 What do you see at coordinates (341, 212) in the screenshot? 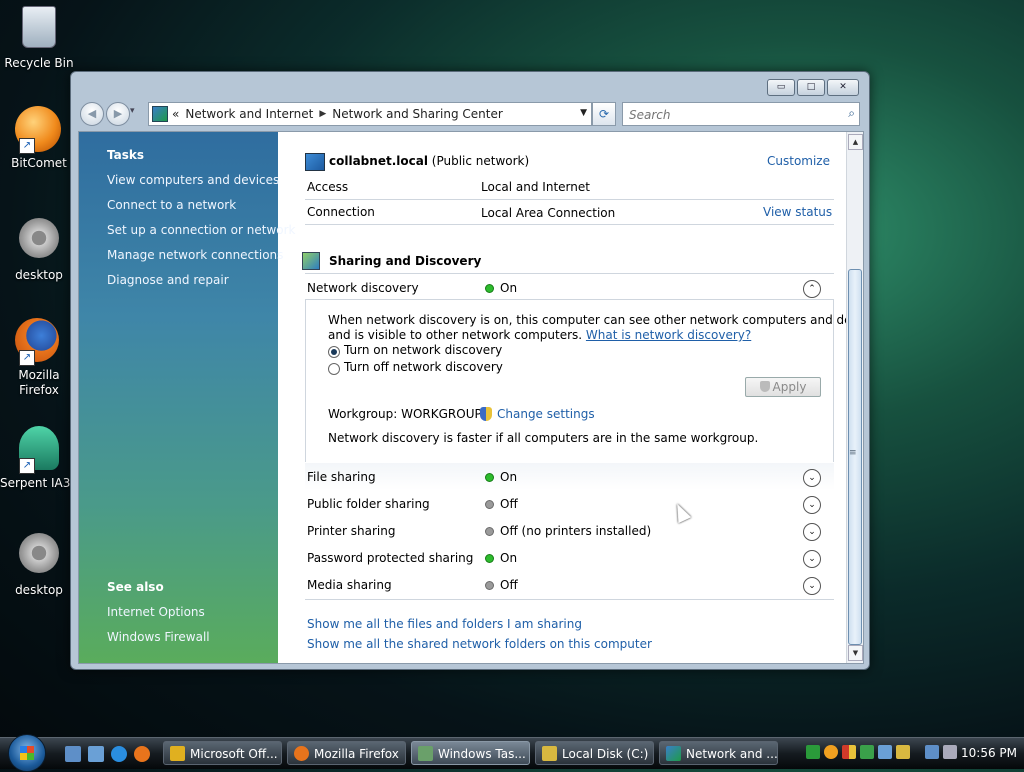
I see `connection-label: Connection` at bounding box center [341, 212].